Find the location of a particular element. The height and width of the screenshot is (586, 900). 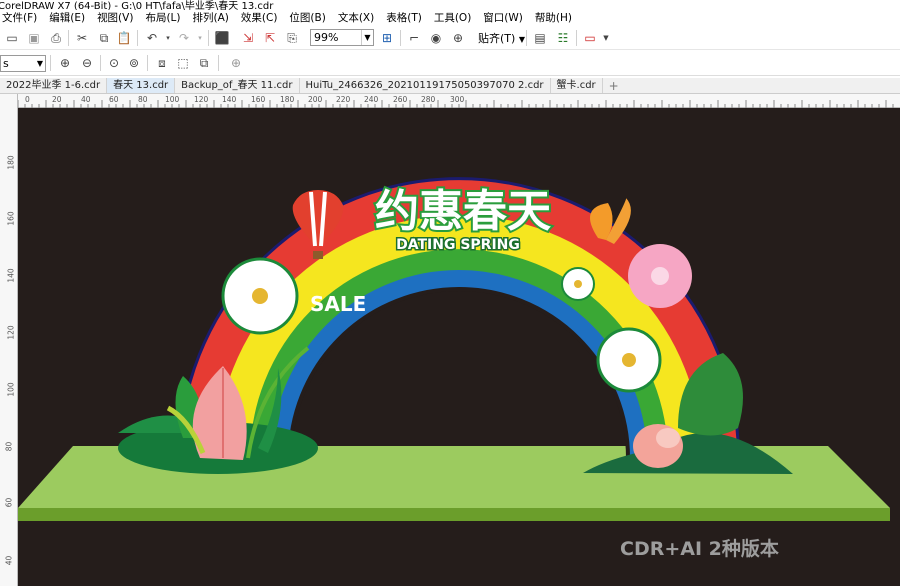

ruler-label: 80 is located at coordinates (9, 446).